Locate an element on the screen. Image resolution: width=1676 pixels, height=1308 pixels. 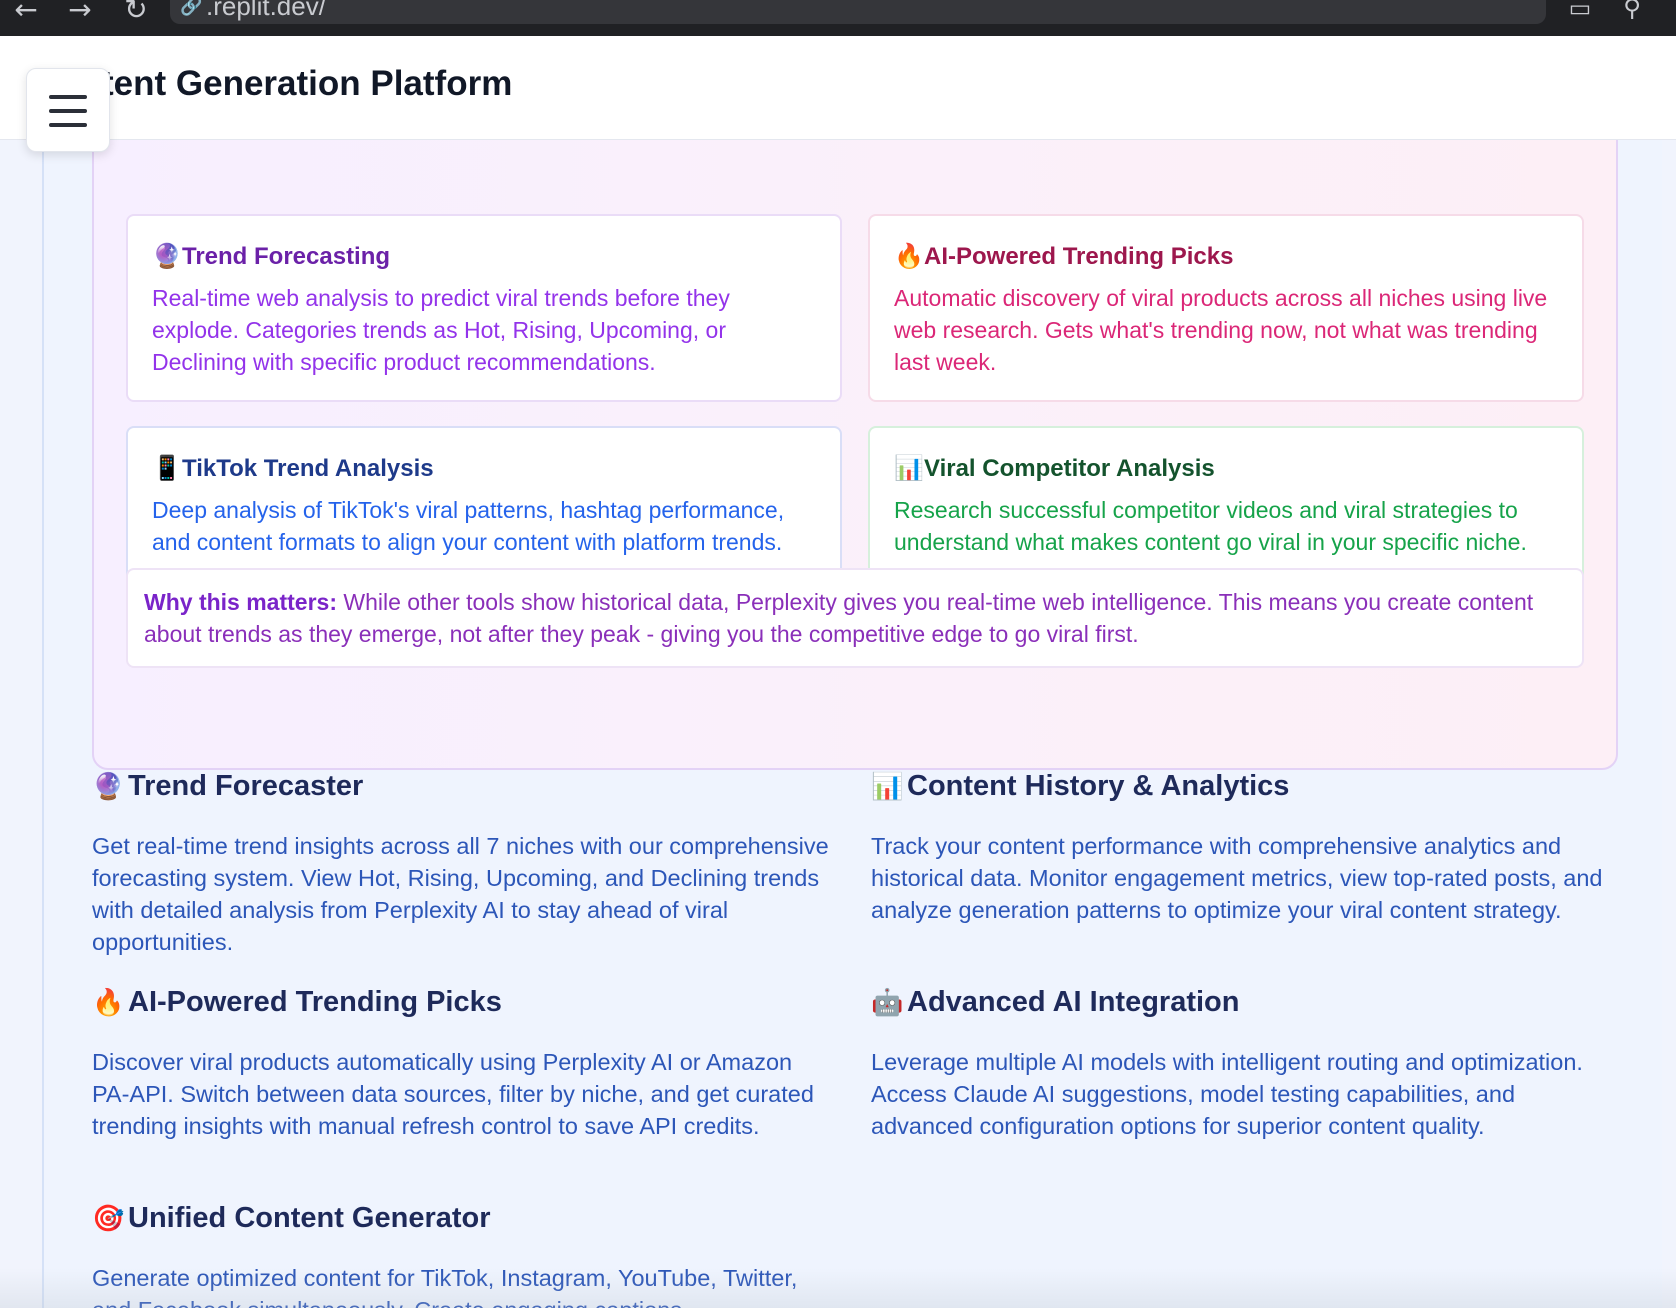
section-title-text: Unified Content Generator is located at coordinates (309, 1218).